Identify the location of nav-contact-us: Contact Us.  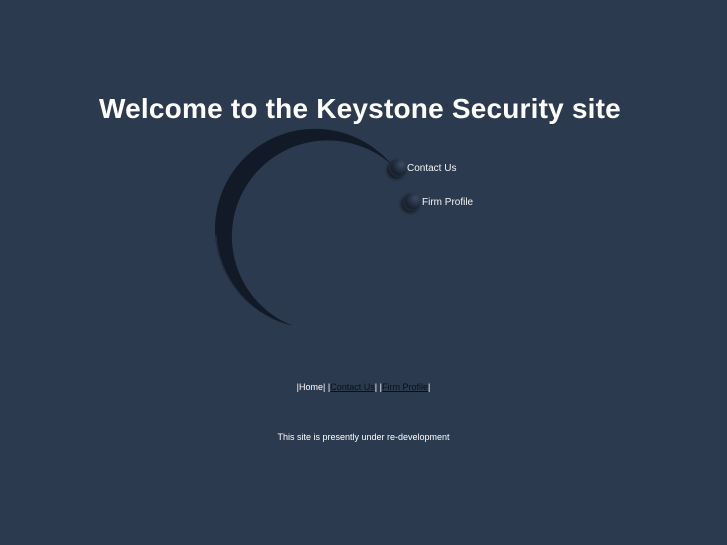
(422, 168).